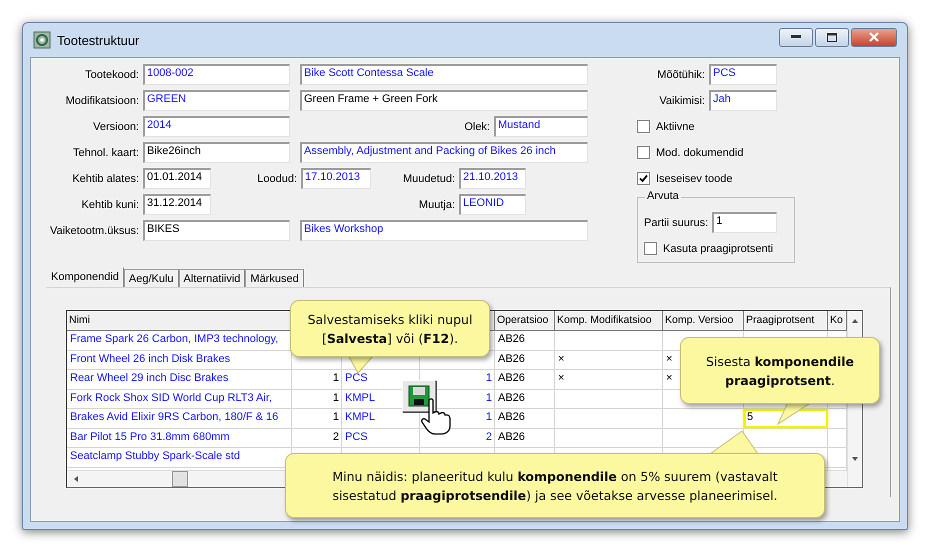  Describe the element at coordinates (677, 222) in the screenshot. I see `field-label: Partii suurus:` at that location.